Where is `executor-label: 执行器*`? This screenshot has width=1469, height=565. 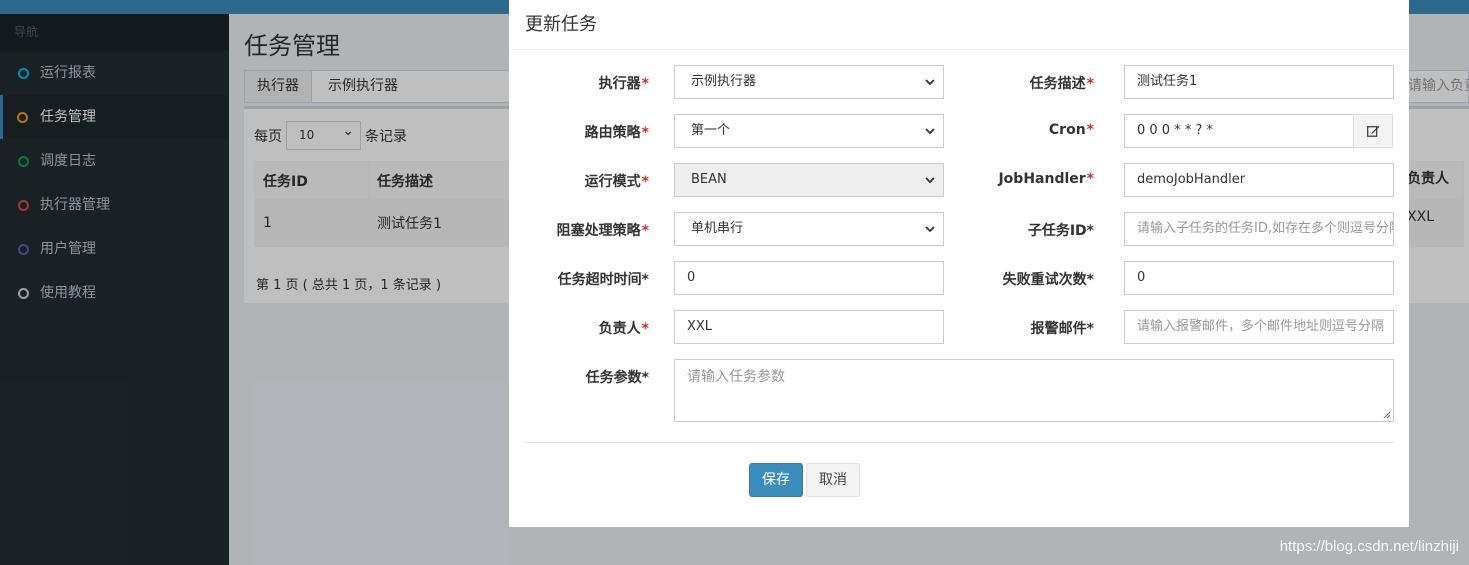
executor-label: 执行器* is located at coordinates (623, 84).